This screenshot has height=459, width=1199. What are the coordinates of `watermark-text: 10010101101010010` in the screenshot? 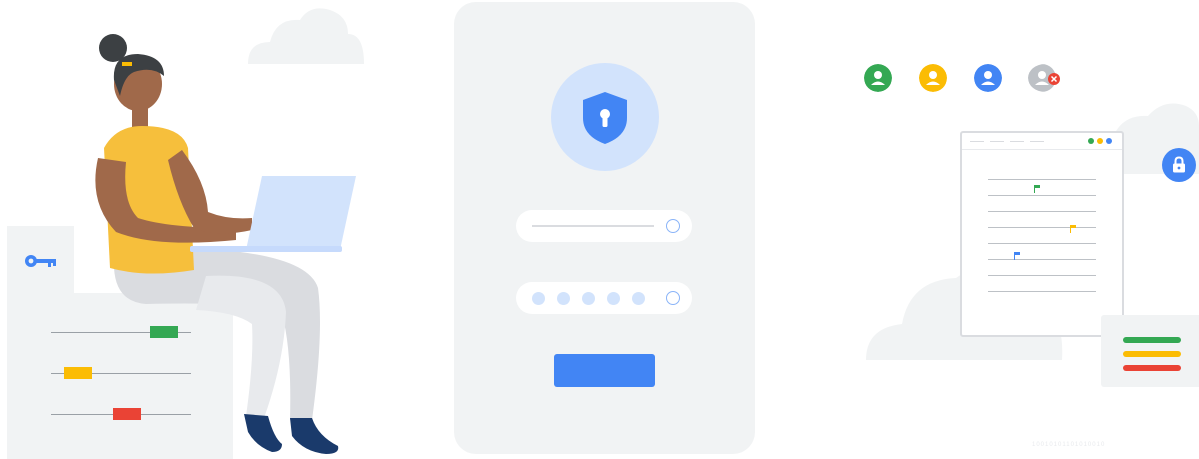 It's located at (1069, 445).